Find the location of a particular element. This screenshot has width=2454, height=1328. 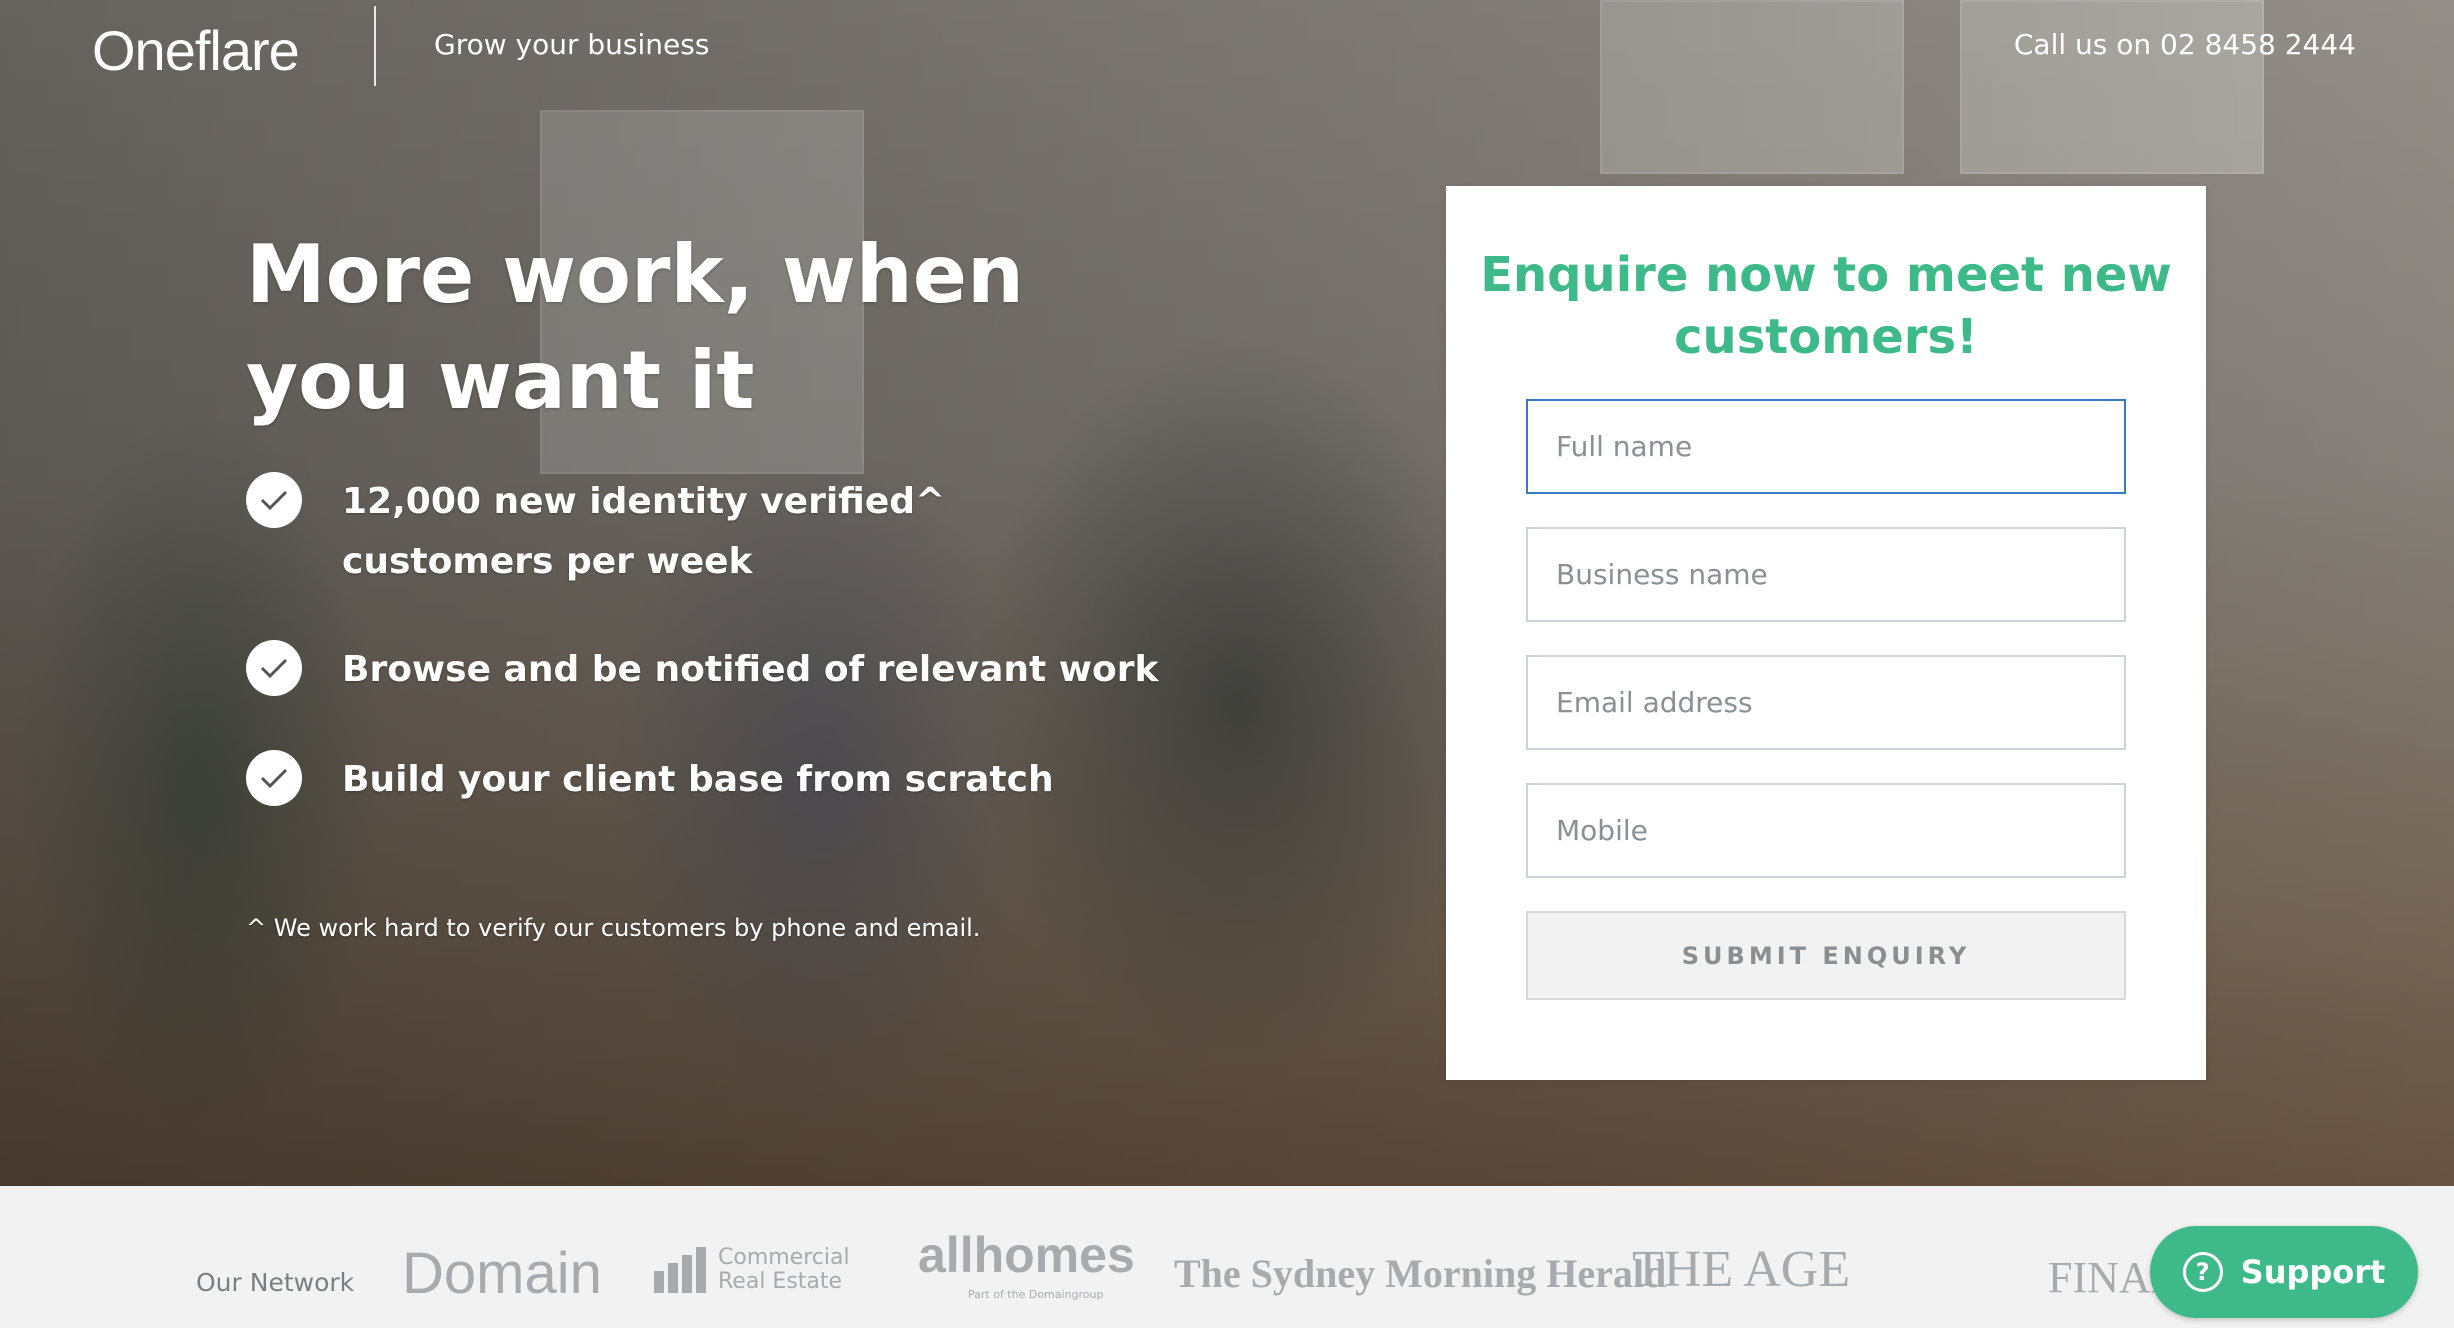

benefit-text: Build your client base from scratch is located at coordinates (698, 779).